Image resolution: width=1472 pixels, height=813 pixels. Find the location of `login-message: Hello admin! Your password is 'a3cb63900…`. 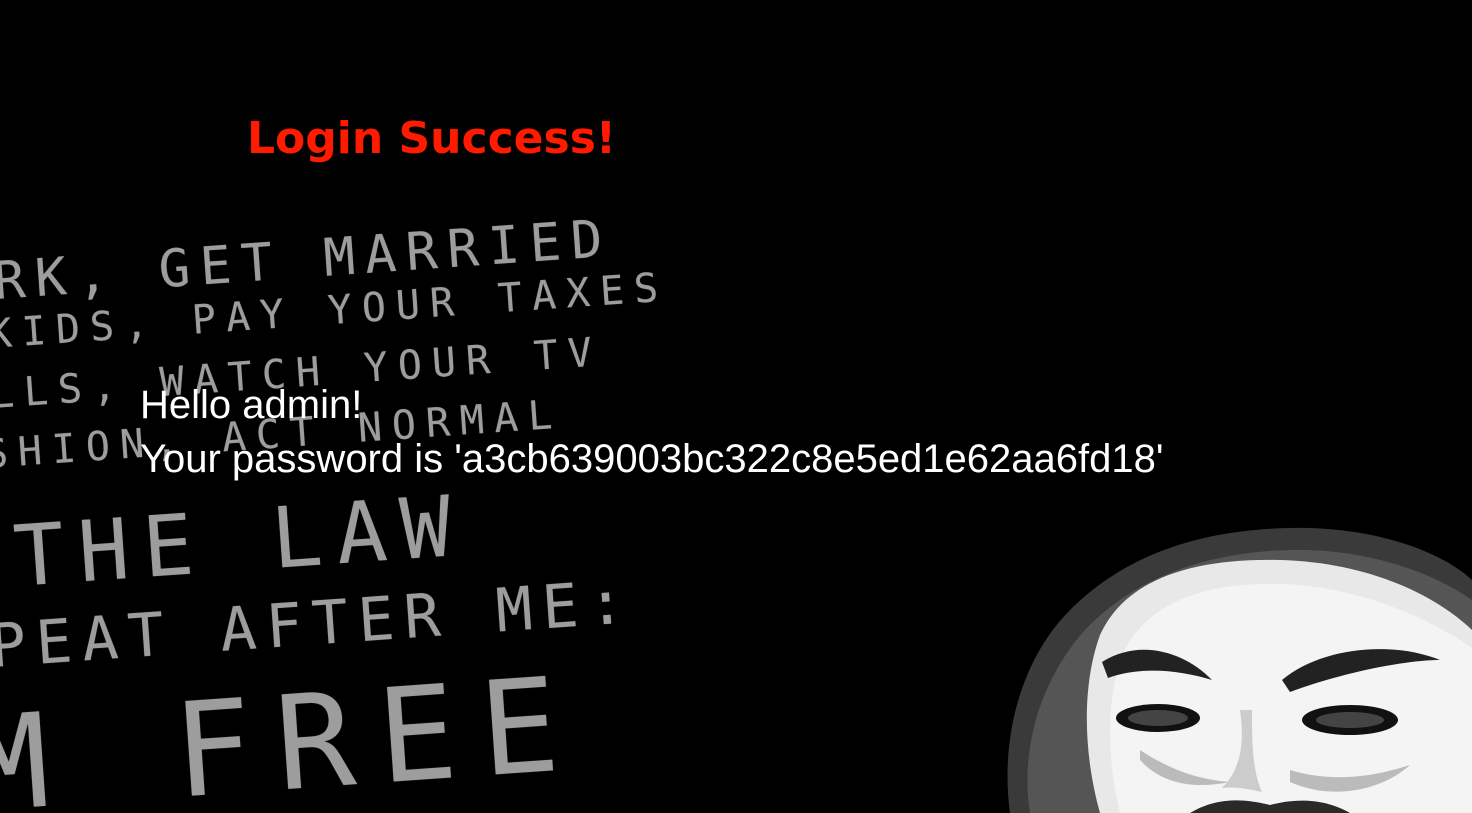

login-message: Hello admin! Your password is 'a3cb63900… is located at coordinates (652, 432).